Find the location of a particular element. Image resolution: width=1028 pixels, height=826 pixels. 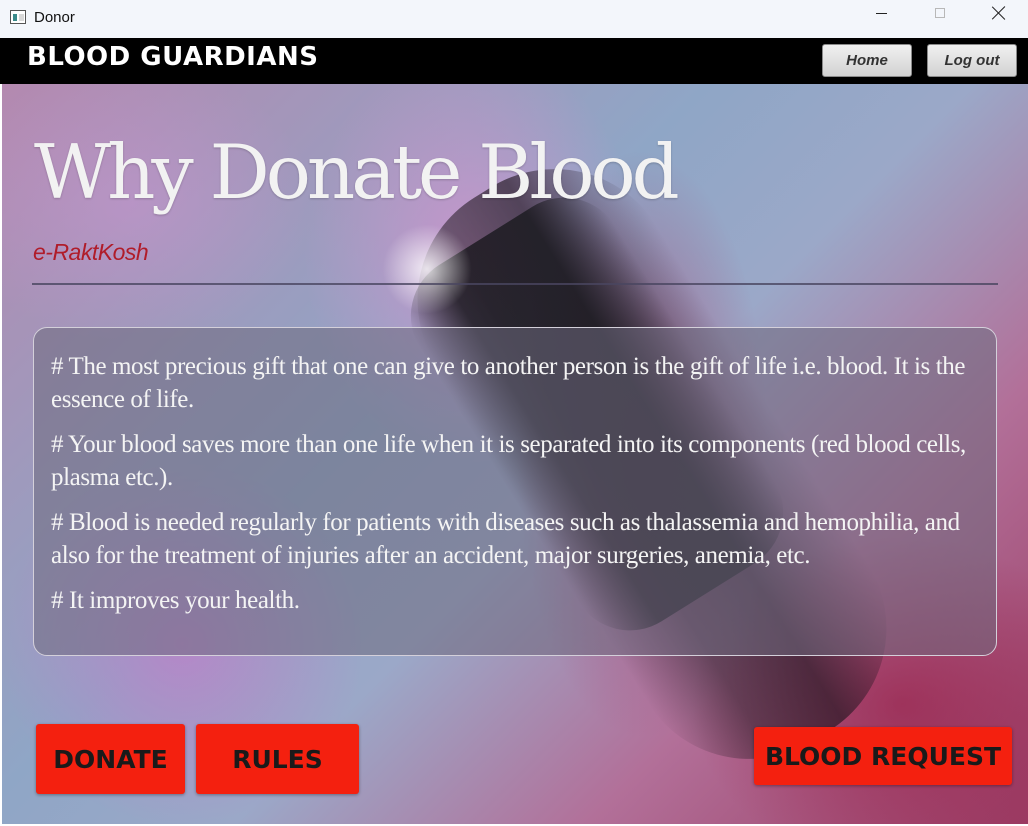

maximize-button is located at coordinates (940, 19).